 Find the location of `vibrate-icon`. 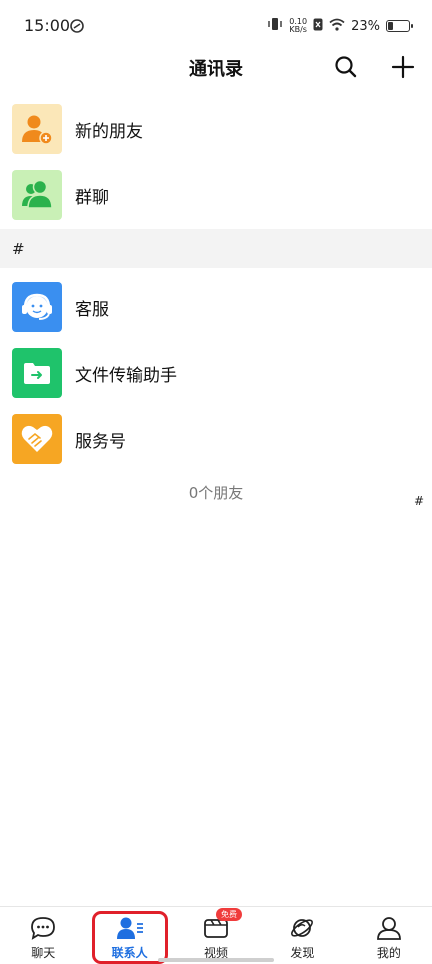

vibrate-icon is located at coordinates (275, 26).